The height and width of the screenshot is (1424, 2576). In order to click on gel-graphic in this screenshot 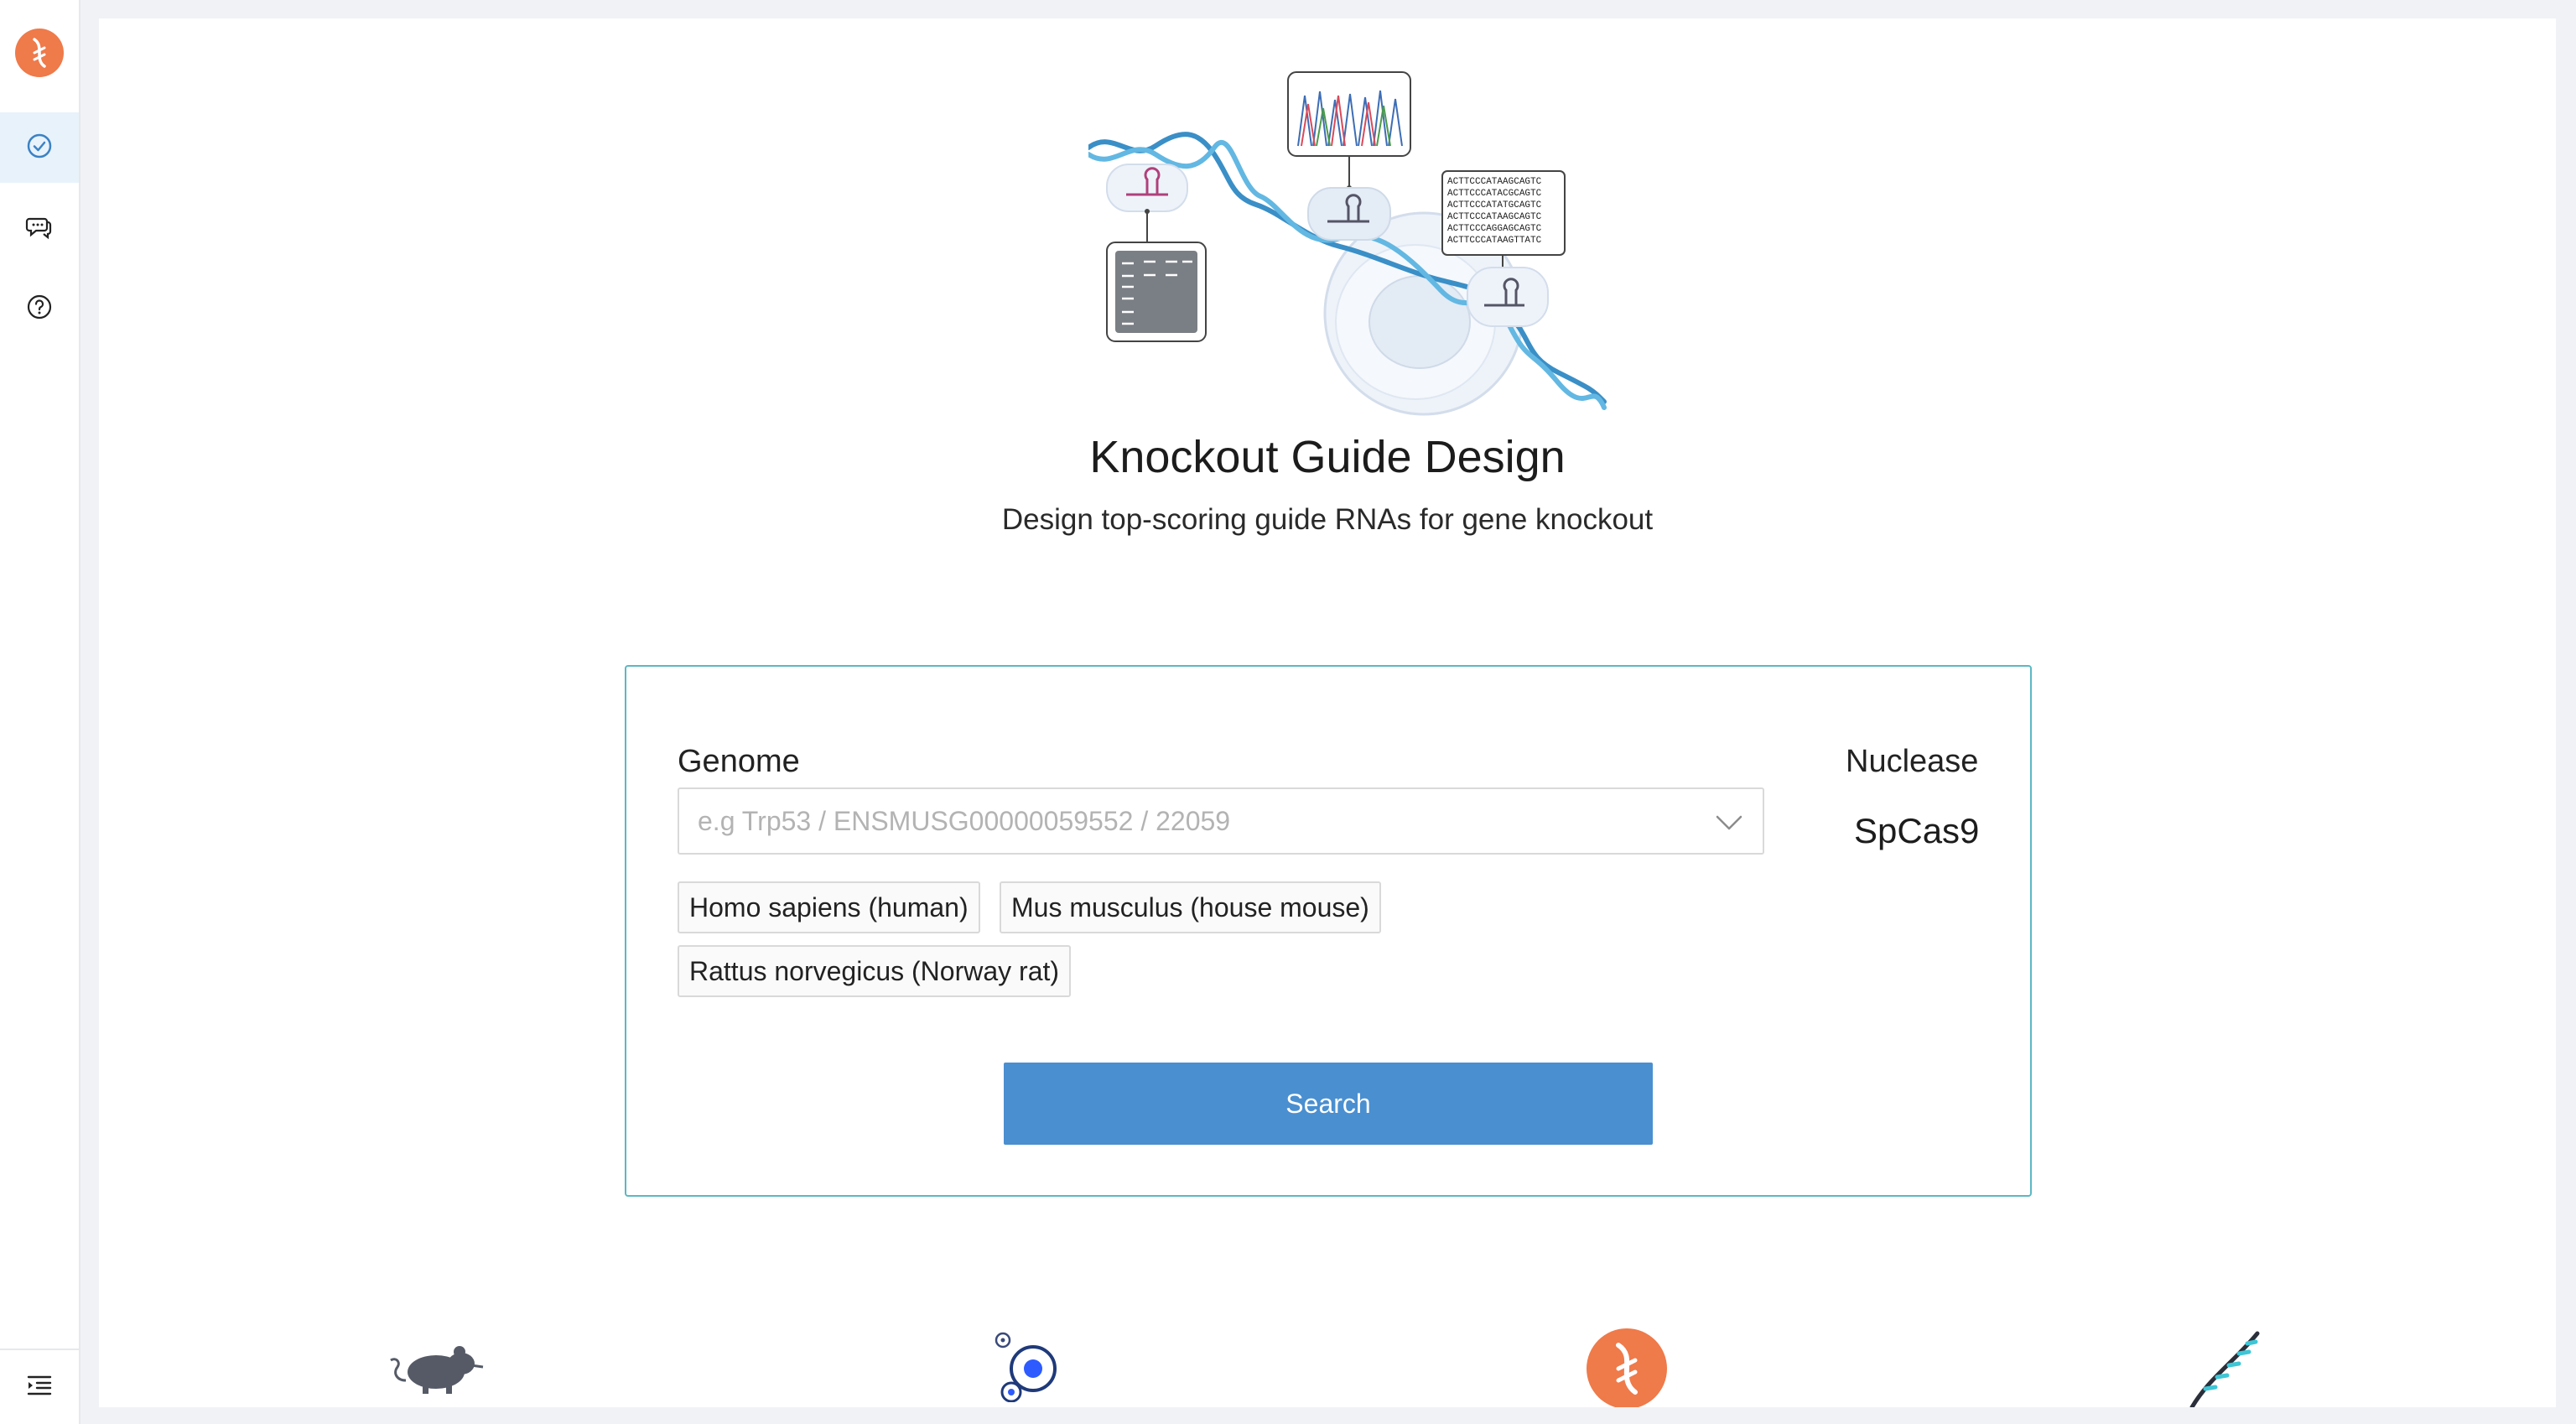, I will do `click(1156, 292)`.